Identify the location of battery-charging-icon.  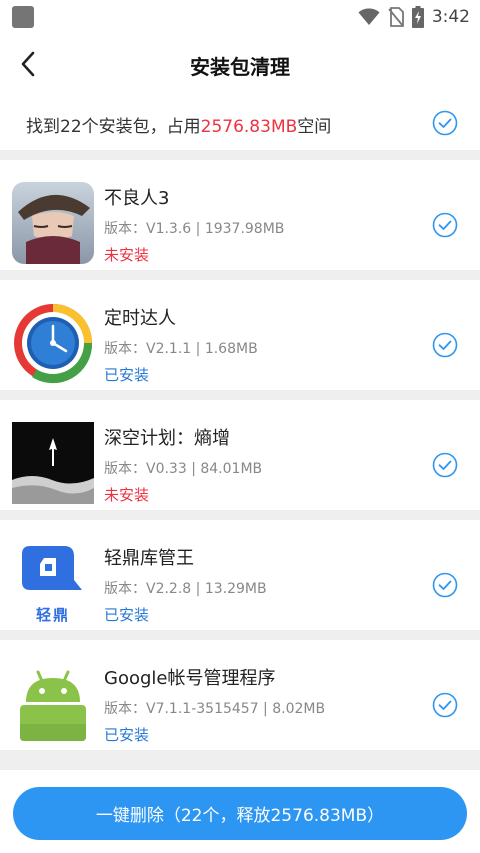
(417, 17).